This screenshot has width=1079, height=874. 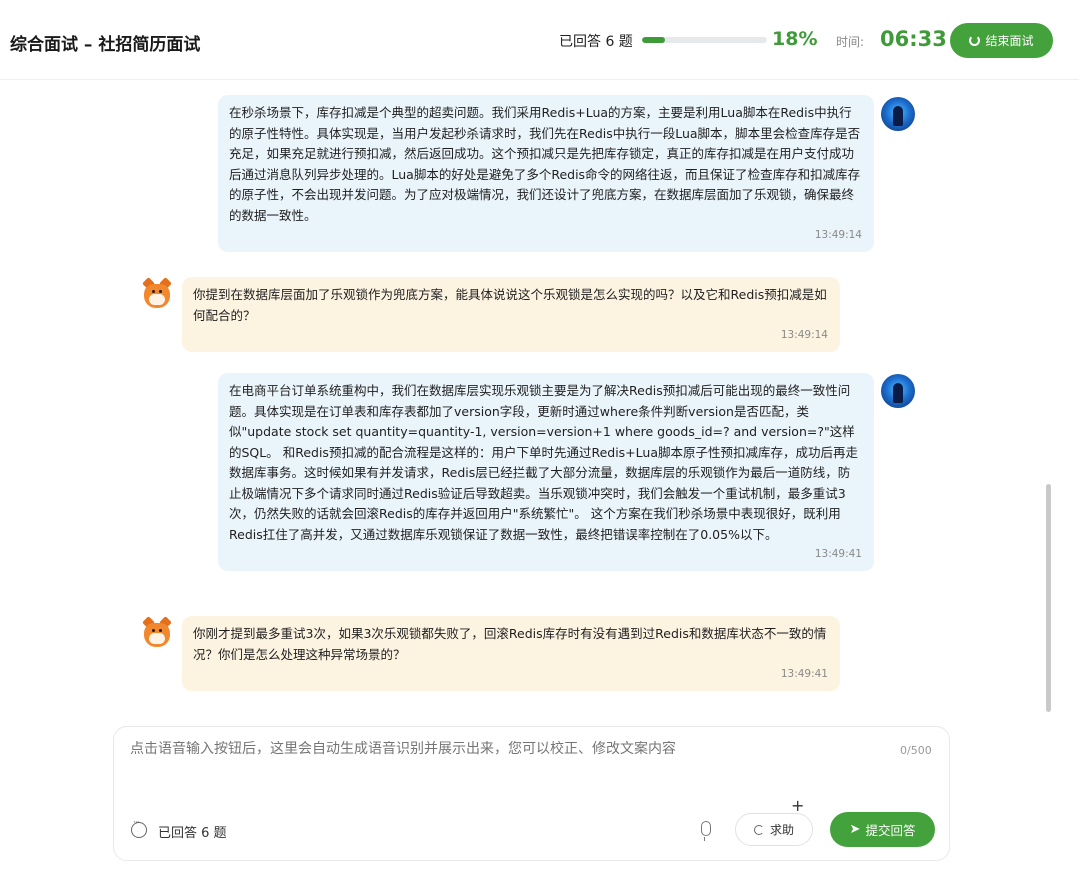 What do you see at coordinates (531, 793) in the screenshot?
I see `answer-composer: 0/500 + 已回答 6 题 求助 ➤ 提交回答` at bounding box center [531, 793].